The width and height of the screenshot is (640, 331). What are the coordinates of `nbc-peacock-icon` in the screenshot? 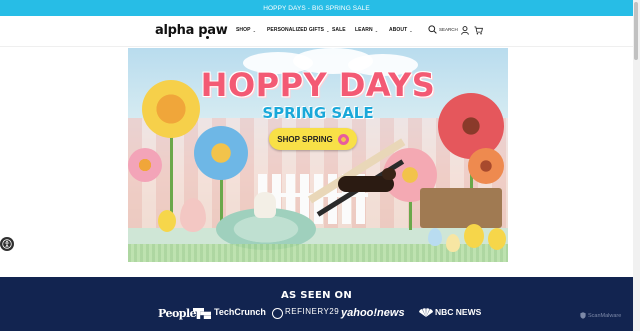 It's located at (426, 312).